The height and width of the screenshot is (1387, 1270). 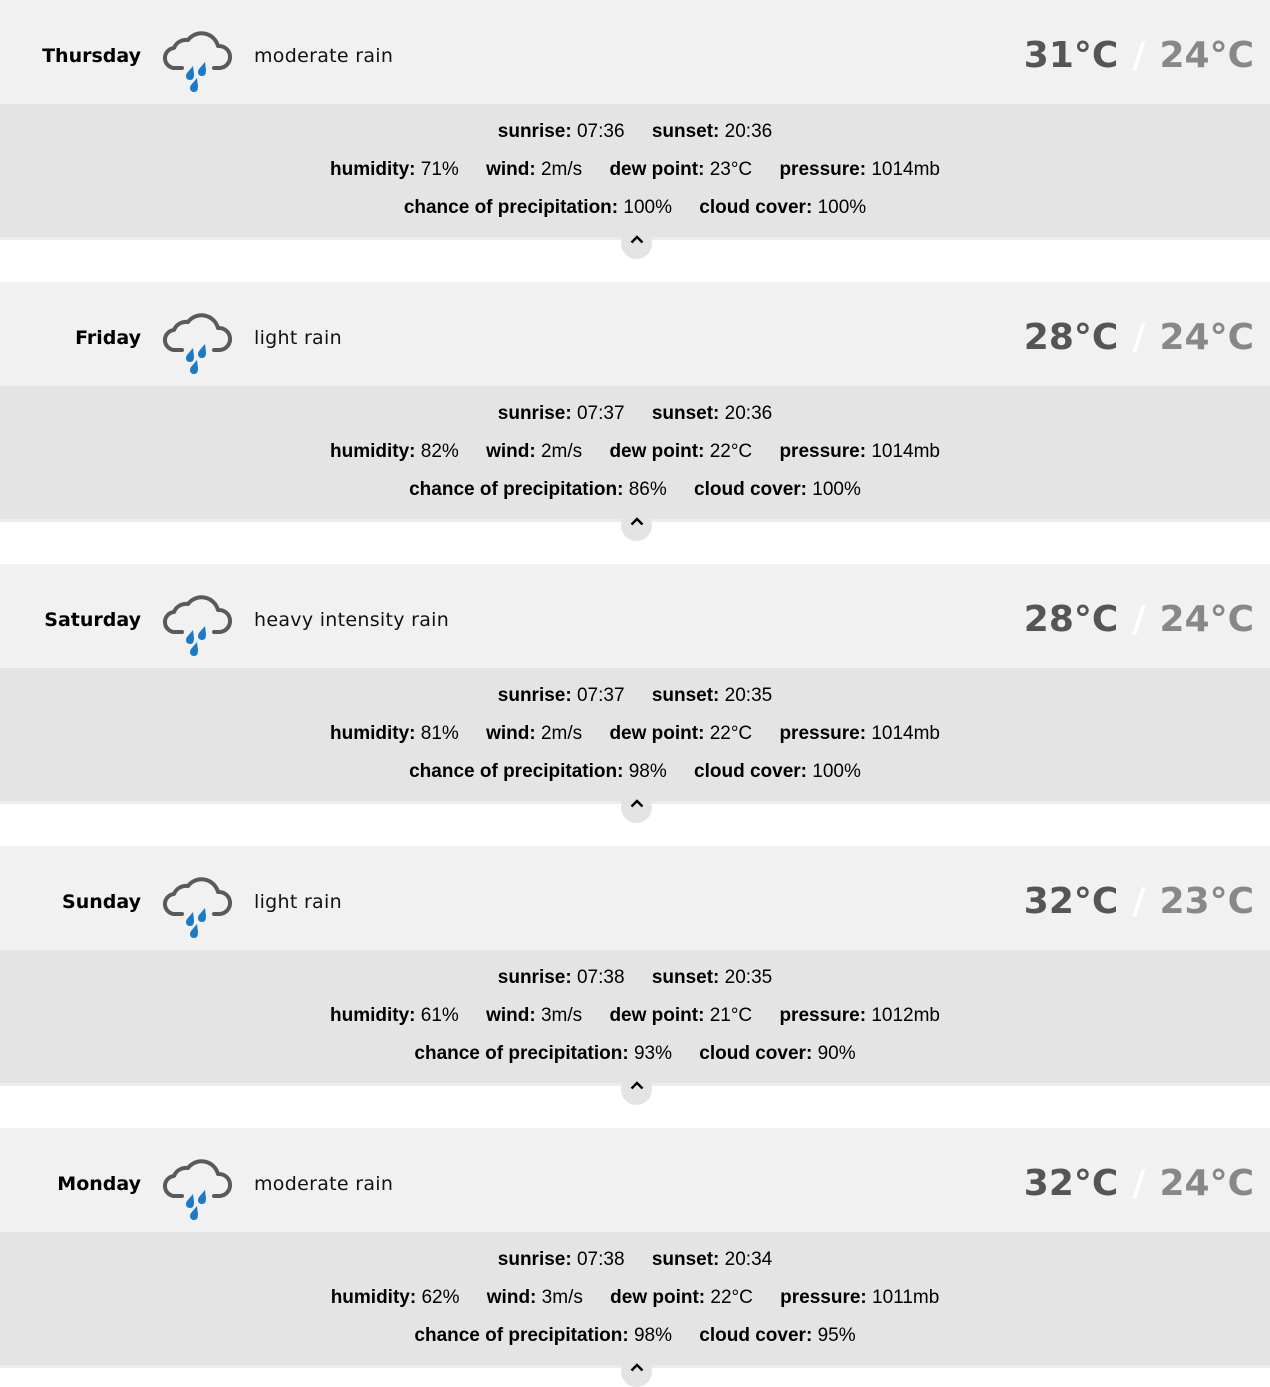 I want to click on sunset-value: 20:34, so click(x=748, y=1259).